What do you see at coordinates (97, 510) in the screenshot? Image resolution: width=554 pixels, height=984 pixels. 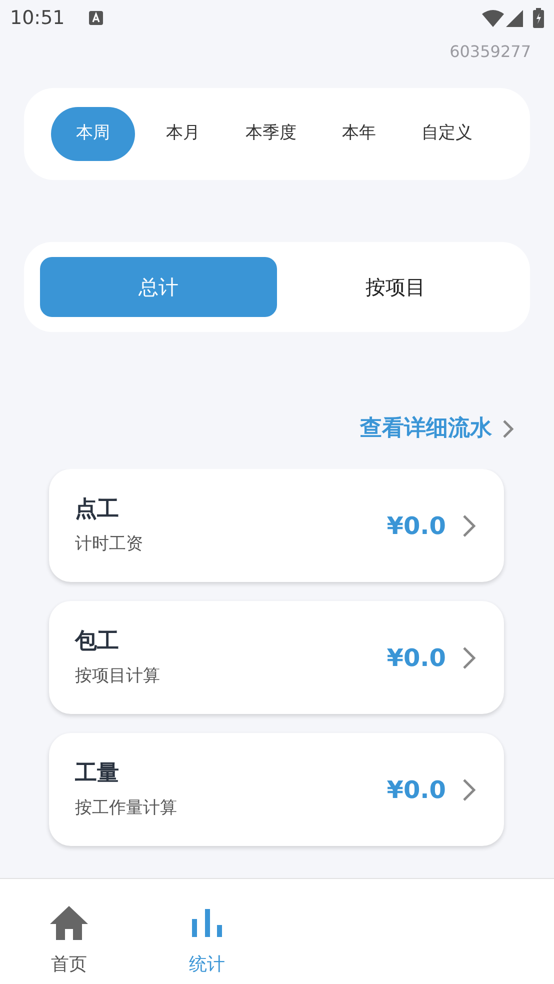 I see `category-title: 点工` at bounding box center [97, 510].